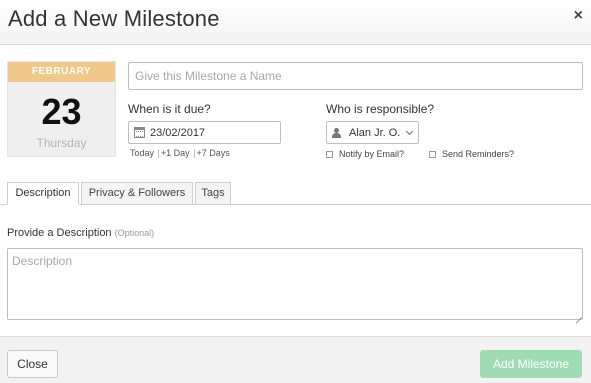 The width and height of the screenshot is (591, 383). What do you see at coordinates (134, 233) in the screenshot?
I see `optional-note: (Optional)` at bounding box center [134, 233].